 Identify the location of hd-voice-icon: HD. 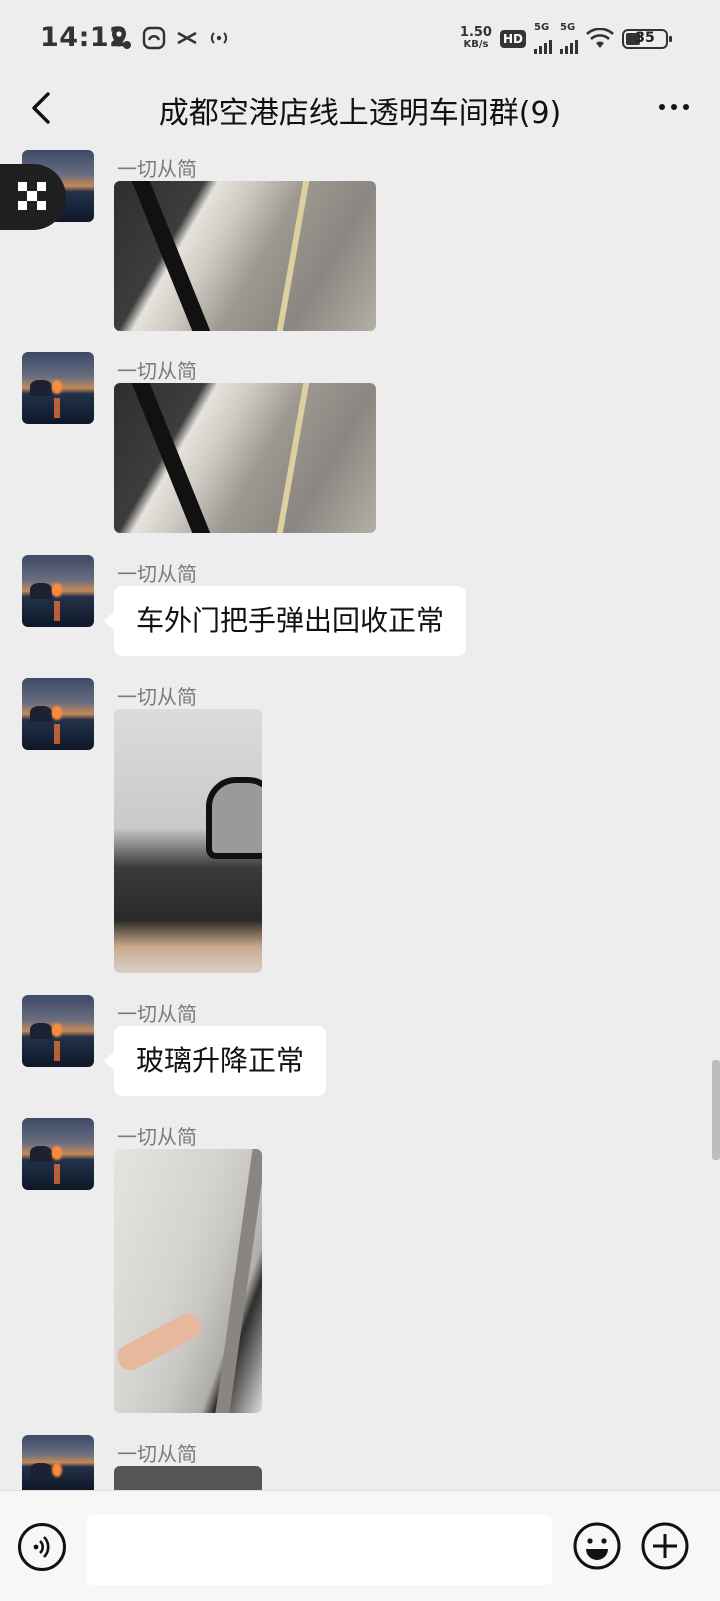
(512, 39).